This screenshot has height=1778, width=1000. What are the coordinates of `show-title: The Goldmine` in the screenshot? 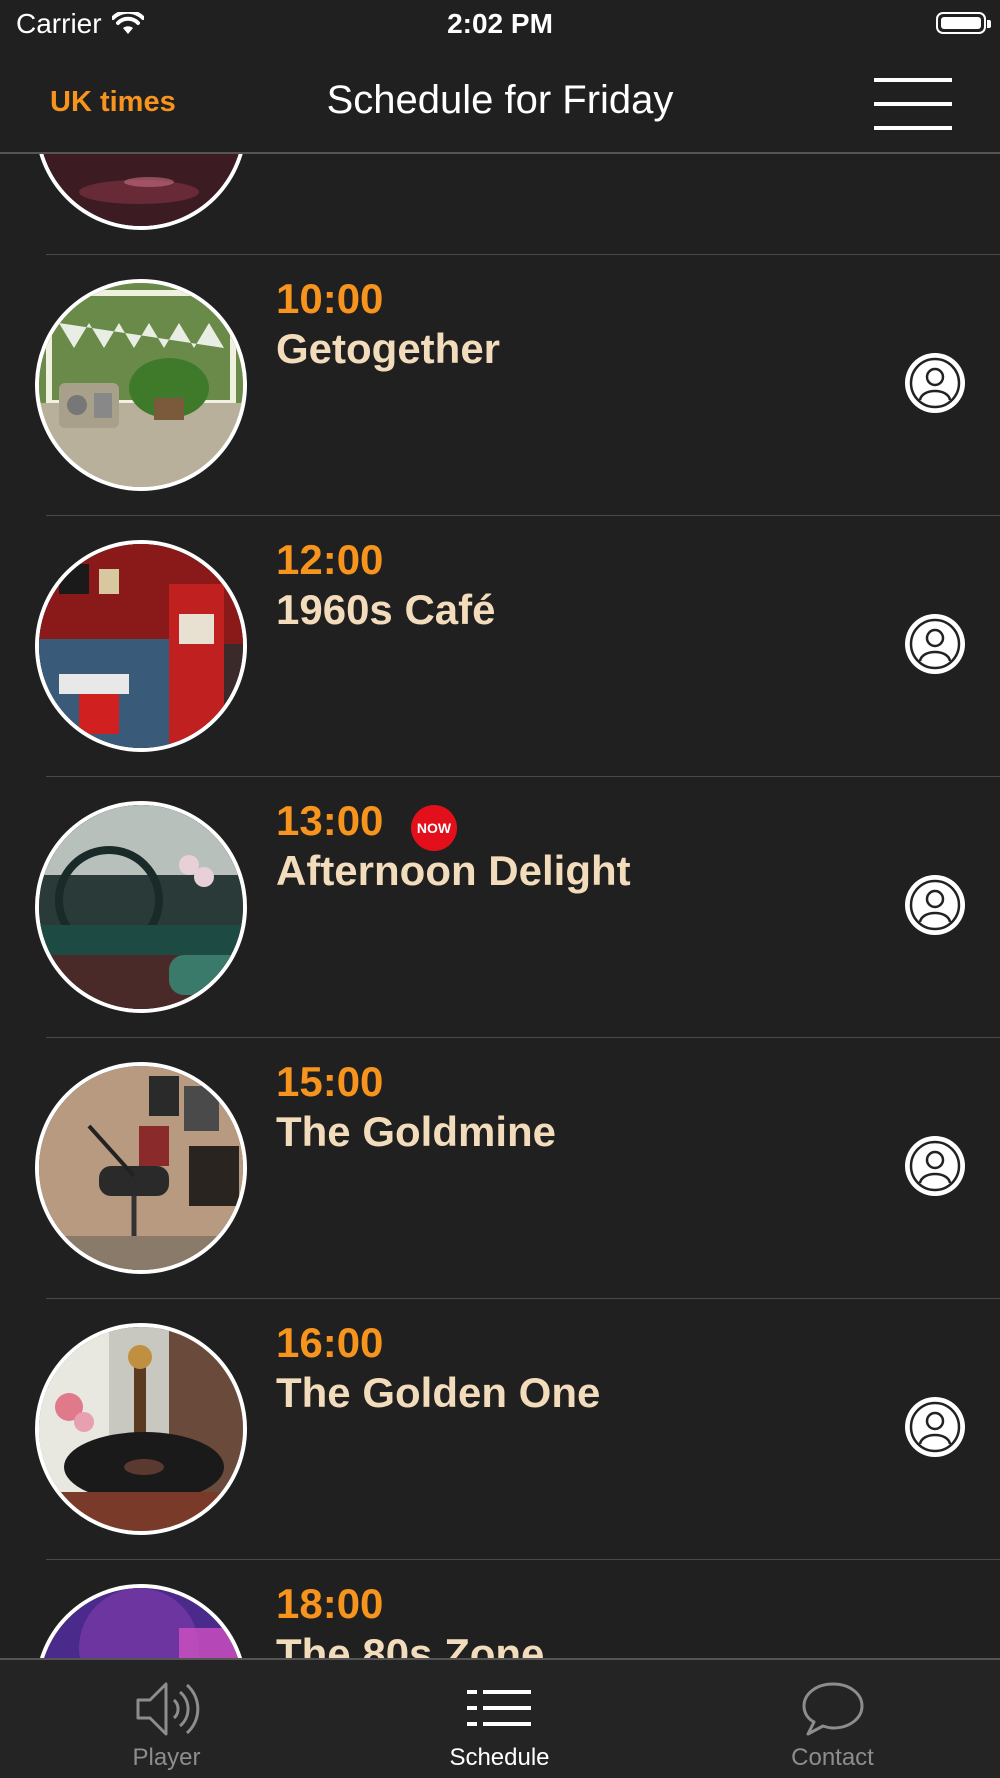 It's located at (416, 1131).